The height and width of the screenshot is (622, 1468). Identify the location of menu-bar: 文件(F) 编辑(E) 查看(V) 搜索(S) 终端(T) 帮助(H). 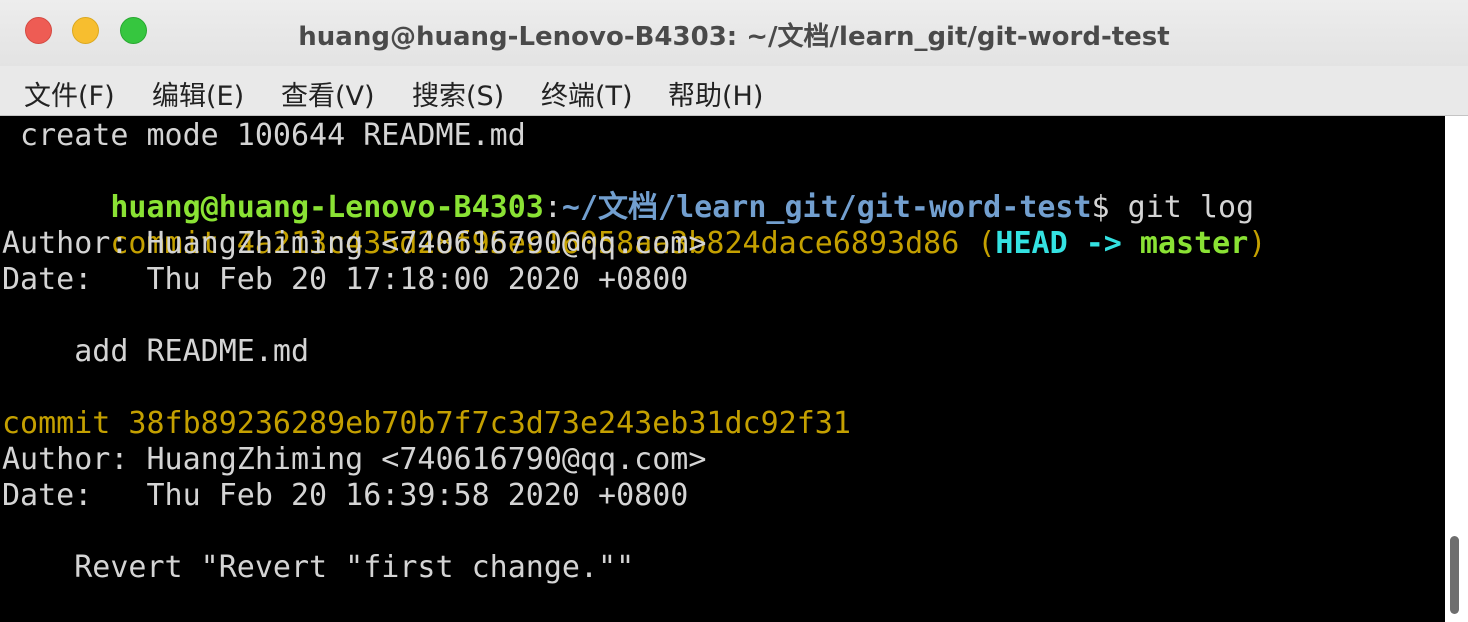
(734, 91).